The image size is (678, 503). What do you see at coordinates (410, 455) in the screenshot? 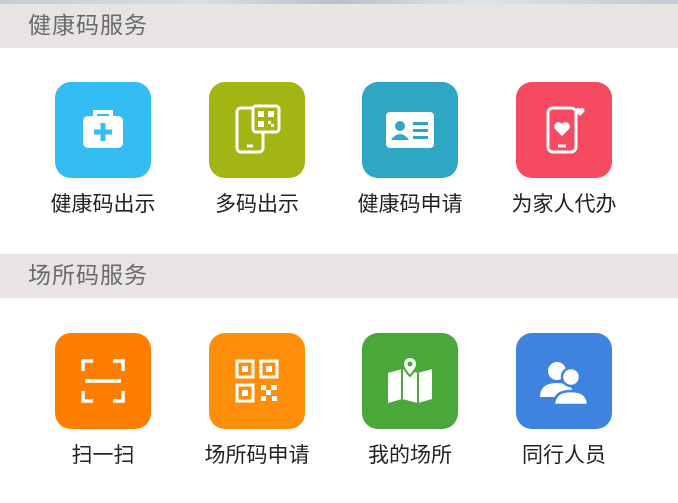
I see `tile-label: 我的场所` at bounding box center [410, 455].